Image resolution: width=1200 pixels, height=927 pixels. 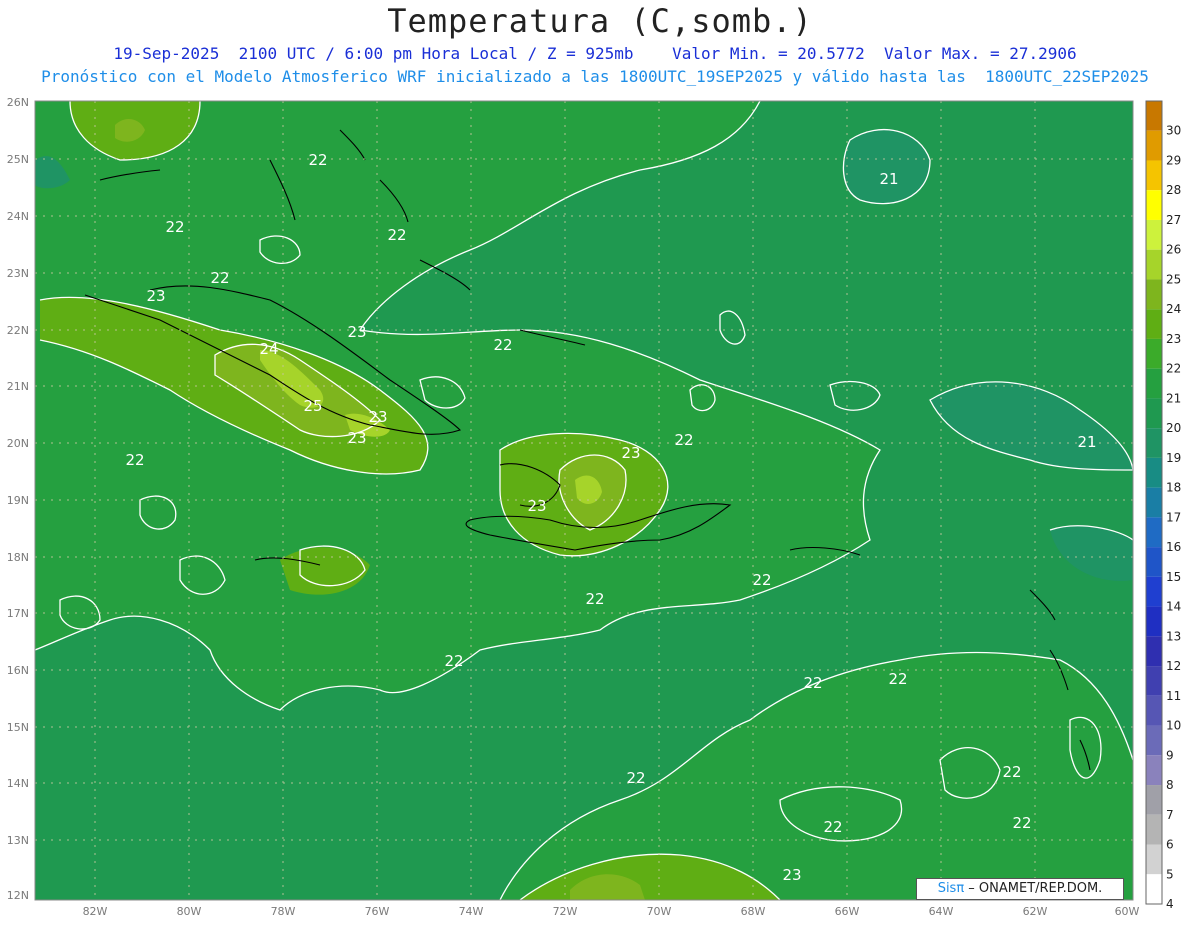 I want to click on colorbar-label: 10, so click(x=1173, y=726).